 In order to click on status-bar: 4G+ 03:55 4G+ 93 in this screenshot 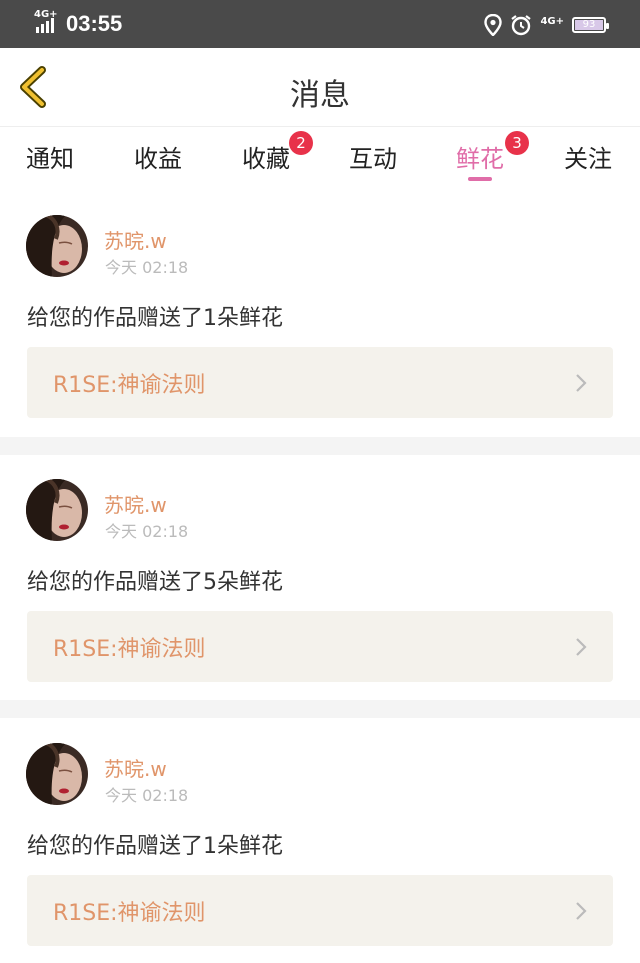, I will do `click(320, 24)`.